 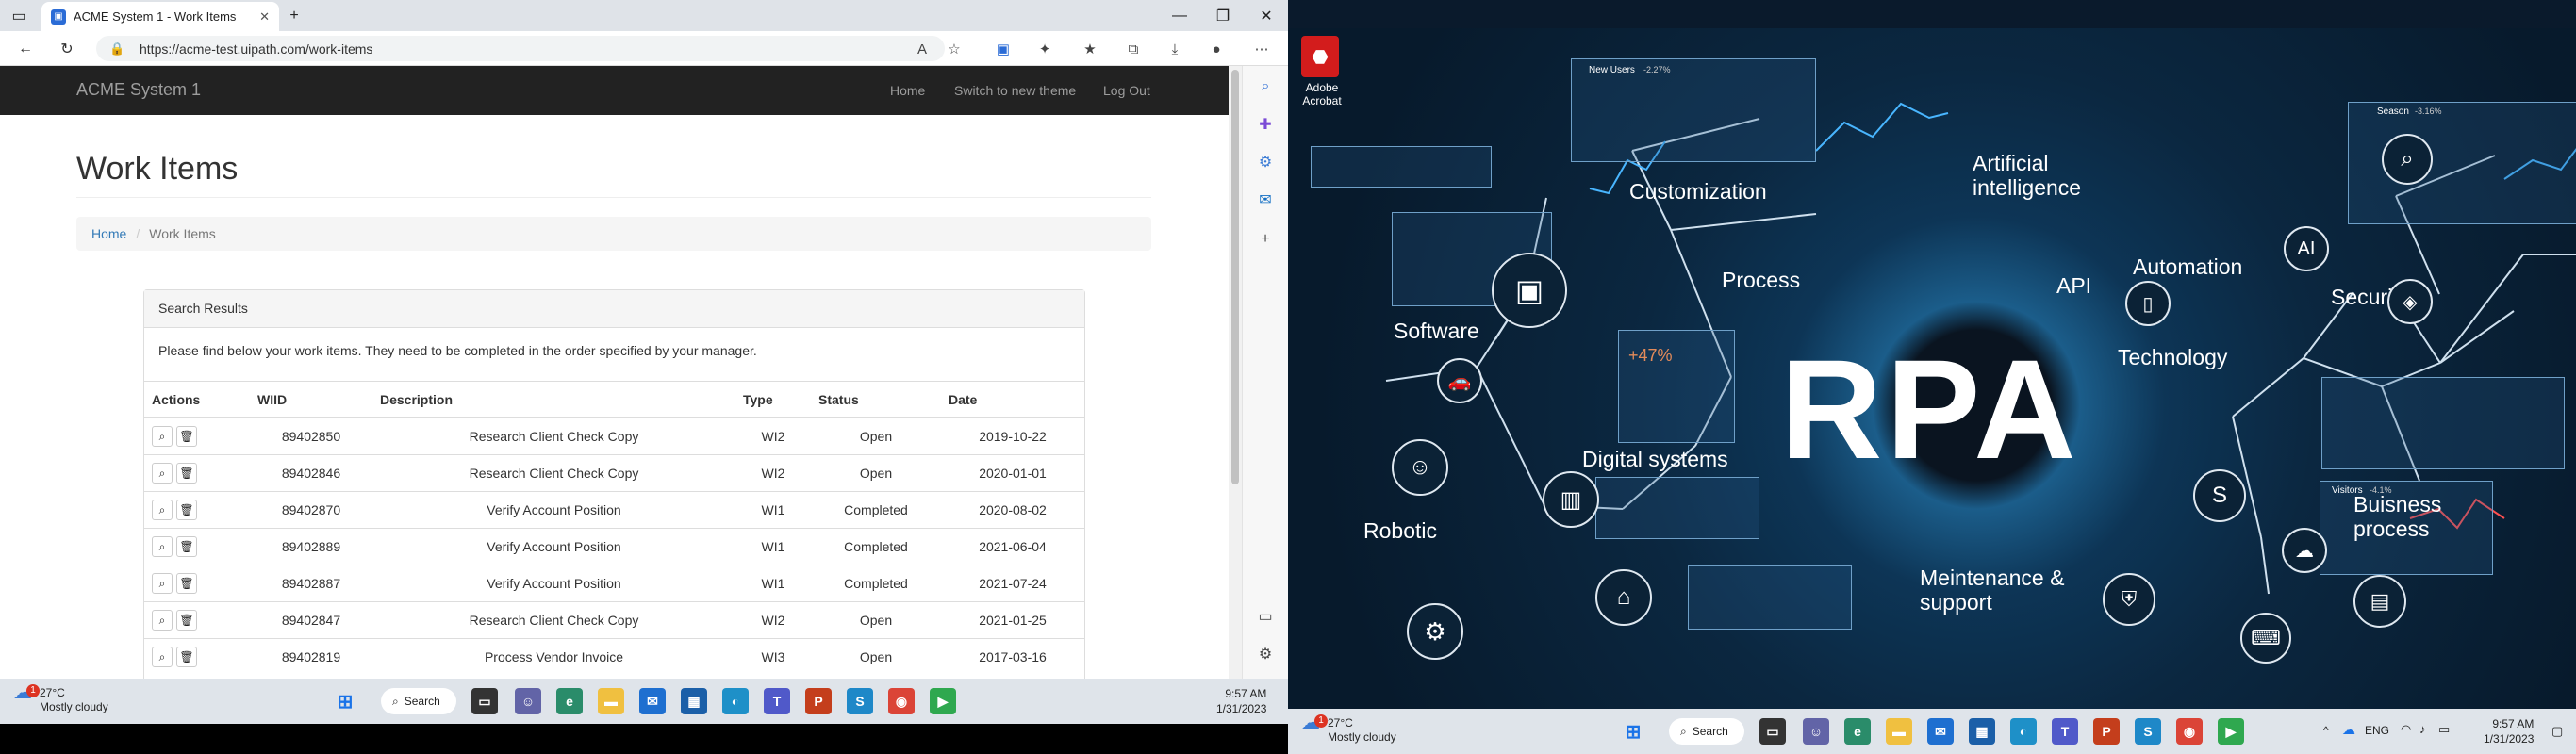 What do you see at coordinates (1216, 49) in the screenshot?
I see `profile-icon: ●` at bounding box center [1216, 49].